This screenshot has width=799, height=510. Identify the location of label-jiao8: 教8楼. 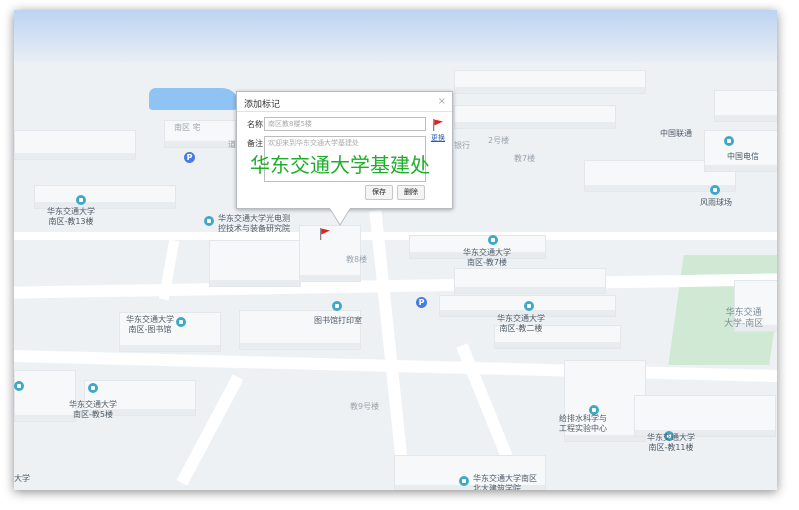
(357, 259).